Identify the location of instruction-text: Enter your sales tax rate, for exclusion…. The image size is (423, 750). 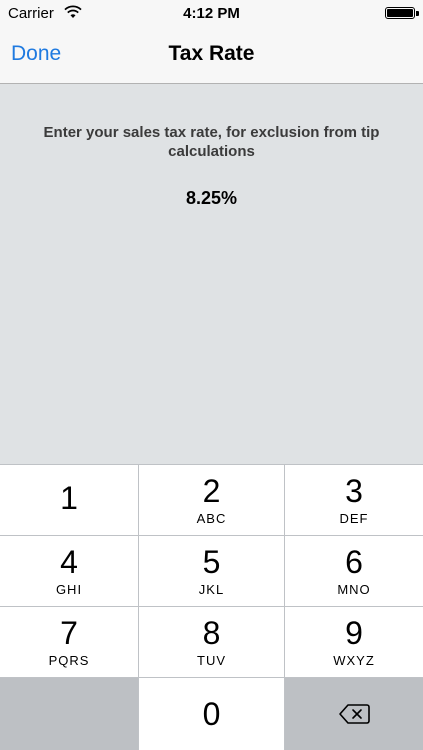
(211, 142).